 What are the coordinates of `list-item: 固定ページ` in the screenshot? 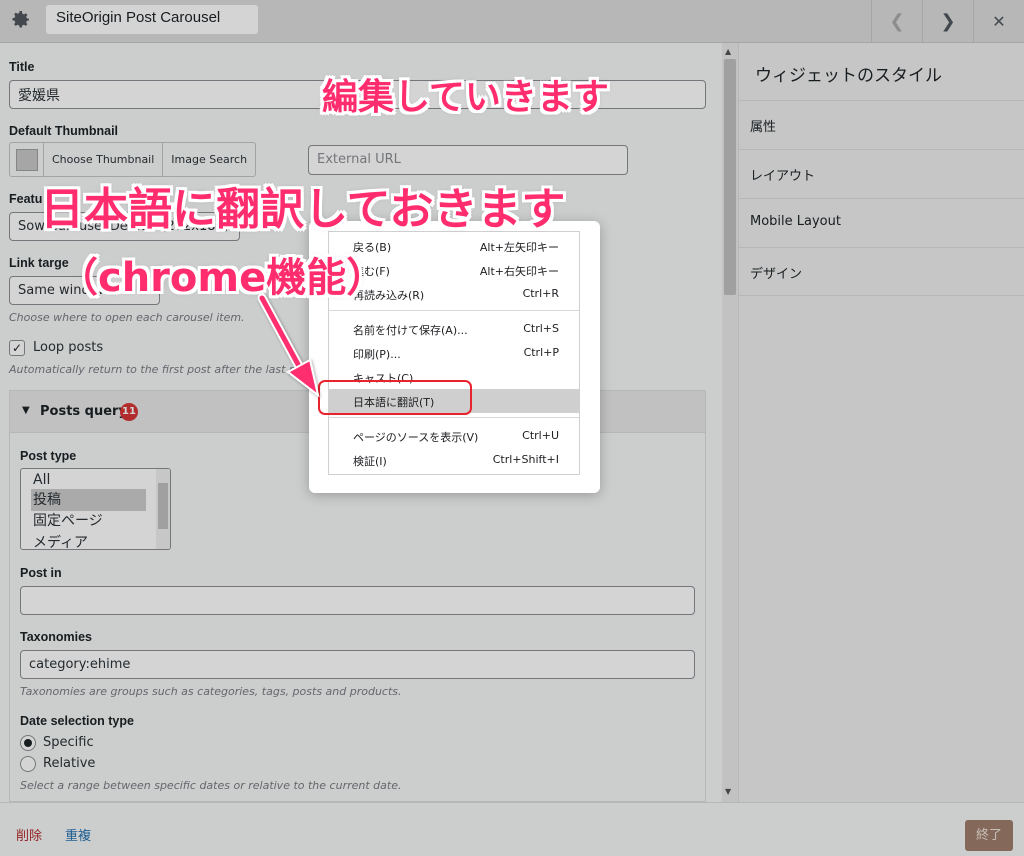 It's located at (88, 521).